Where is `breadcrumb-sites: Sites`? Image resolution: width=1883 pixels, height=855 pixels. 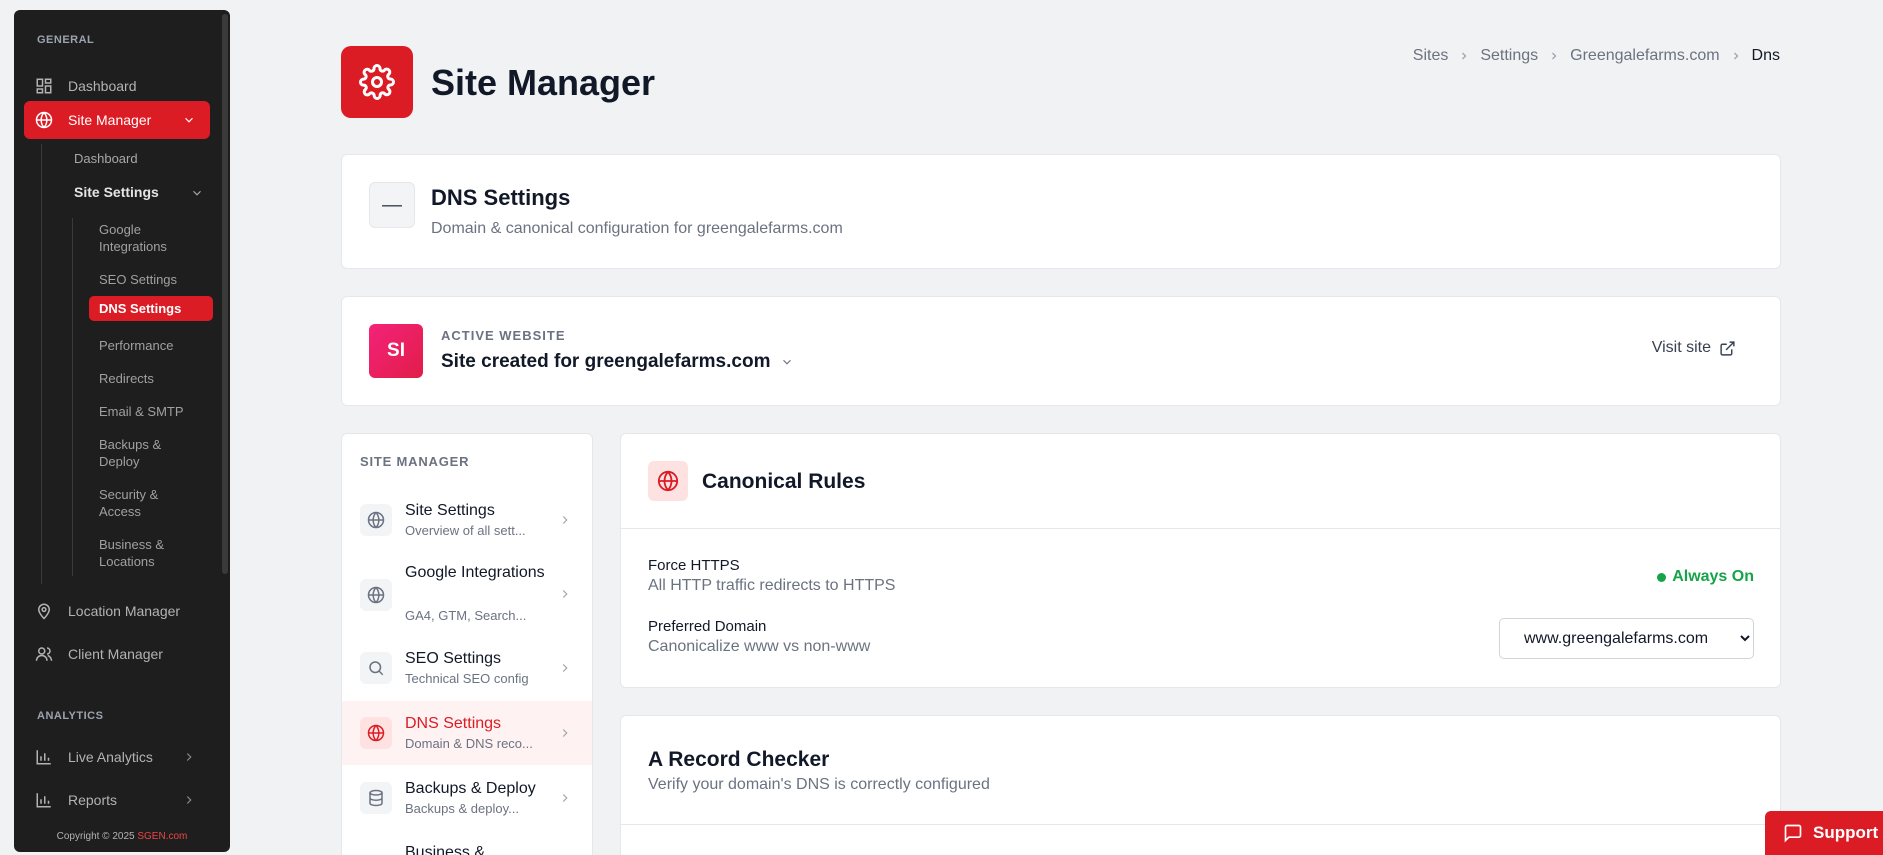
breadcrumb-sites: Sites is located at coordinates (1431, 56).